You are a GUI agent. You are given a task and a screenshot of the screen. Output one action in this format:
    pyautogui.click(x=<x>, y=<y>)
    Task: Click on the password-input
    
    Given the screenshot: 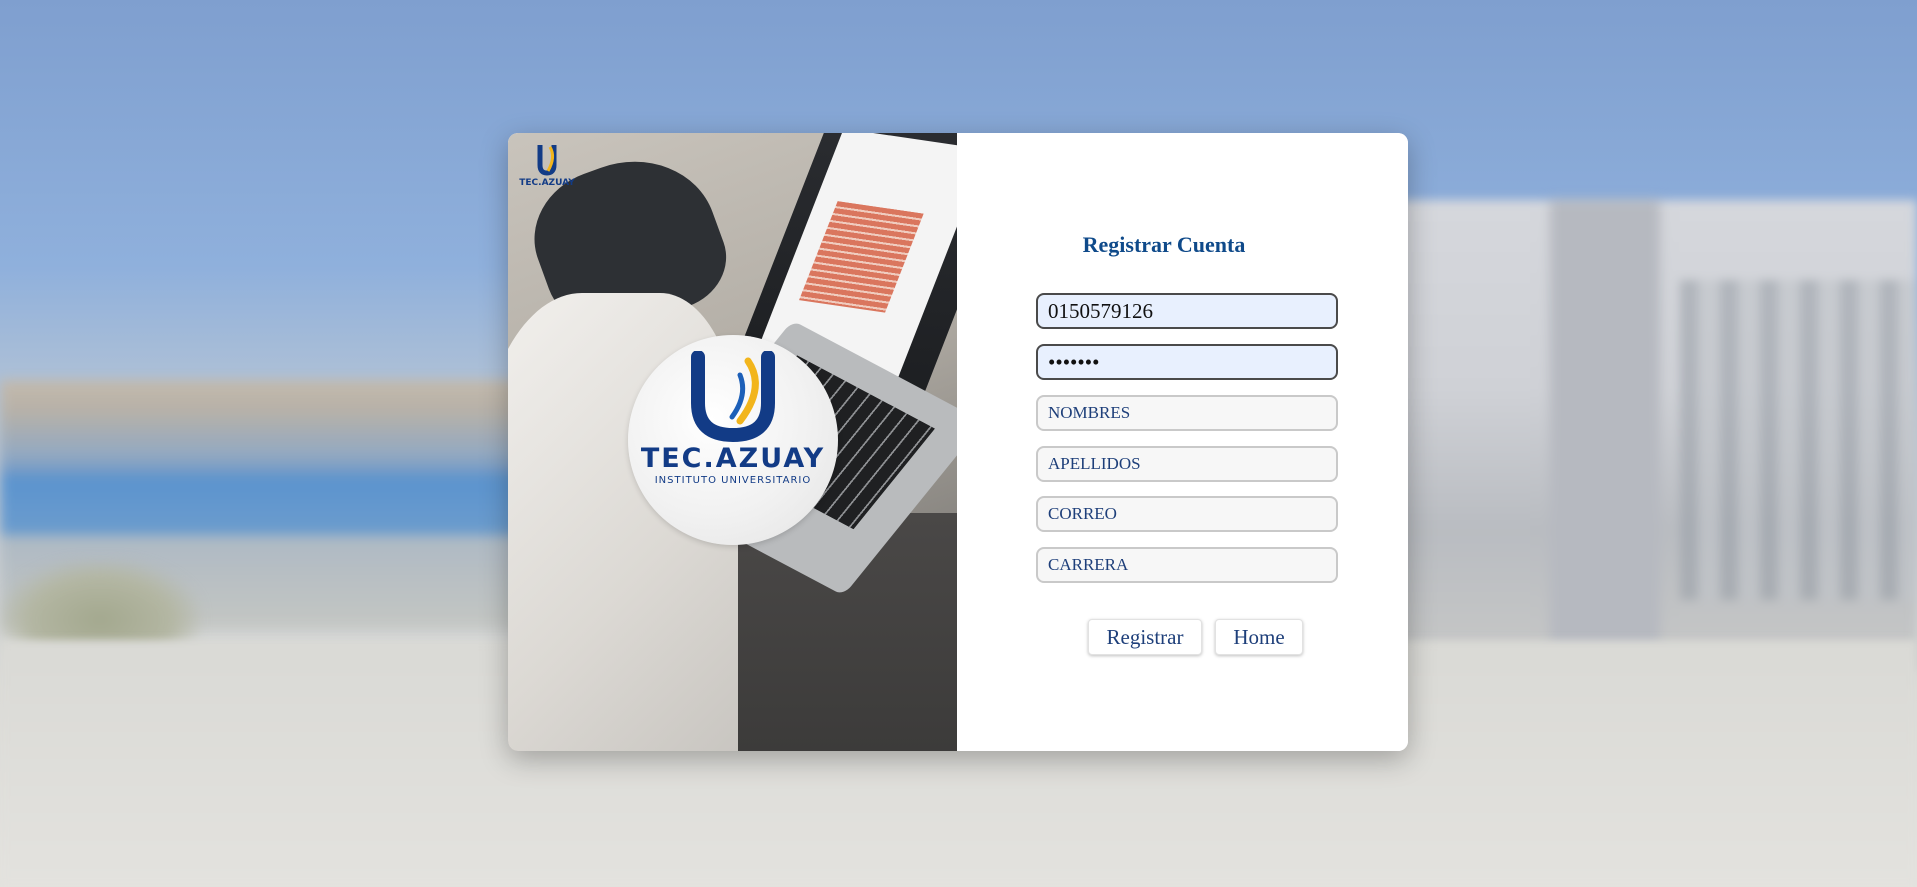 What is the action you would take?
    pyautogui.click(x=1187, y=362)
    